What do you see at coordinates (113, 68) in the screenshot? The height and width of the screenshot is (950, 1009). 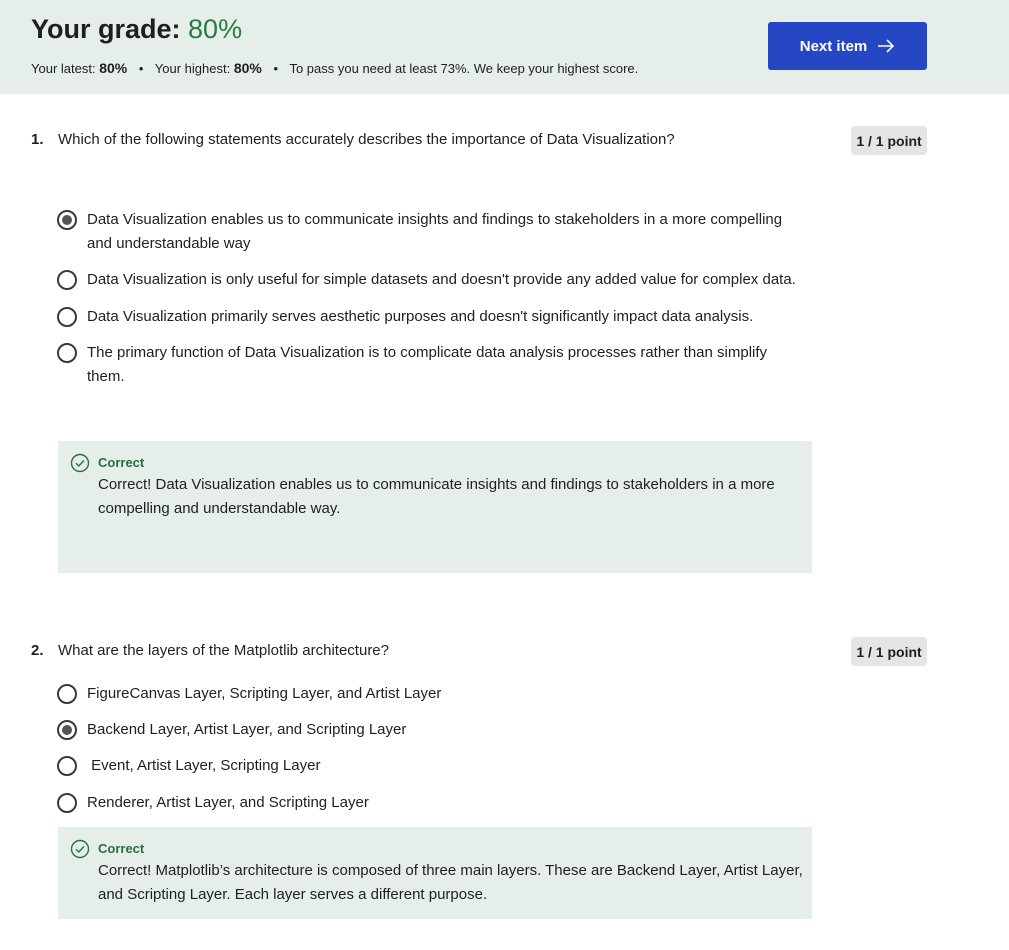 I see `latest-value: 80%` at bounding box center [113, 68].